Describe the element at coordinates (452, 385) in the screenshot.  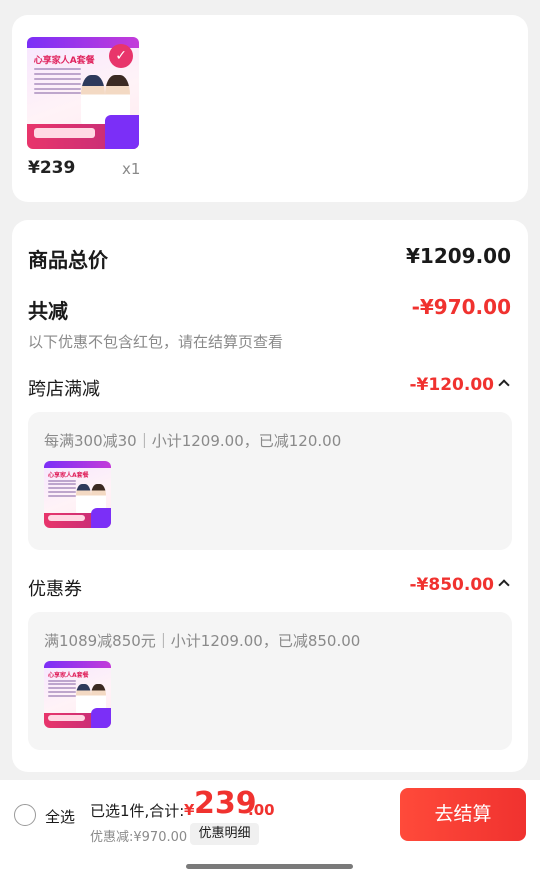
I see `cross-store-value: -¥120.00` at that location.